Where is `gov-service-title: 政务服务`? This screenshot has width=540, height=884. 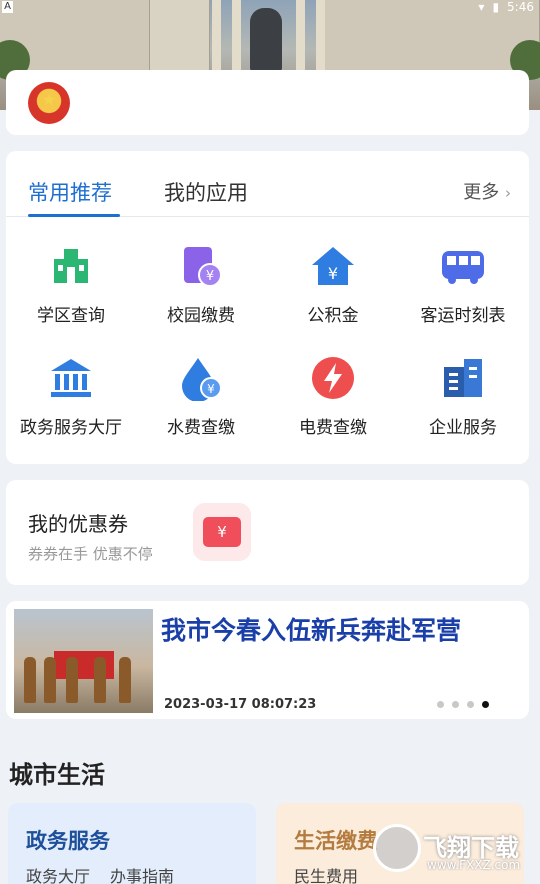 gov-service-title: 政务服务 is located at coordinates (68, 841).